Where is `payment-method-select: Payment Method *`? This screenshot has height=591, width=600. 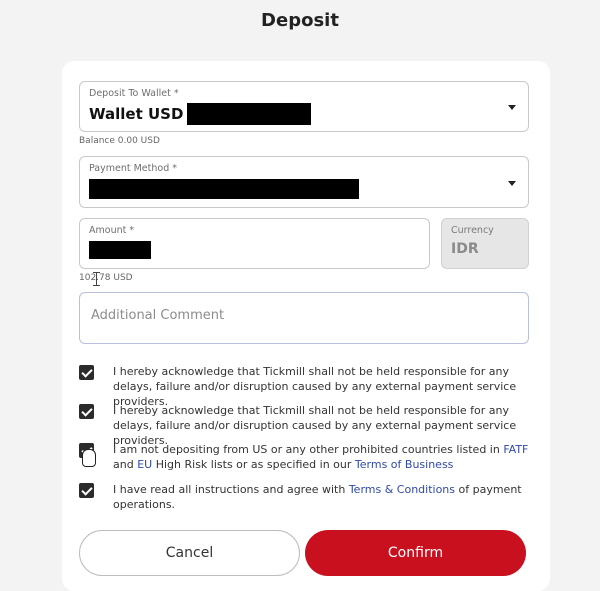
payment-method-select: Payment Method * is located at coordinates (304, 182).